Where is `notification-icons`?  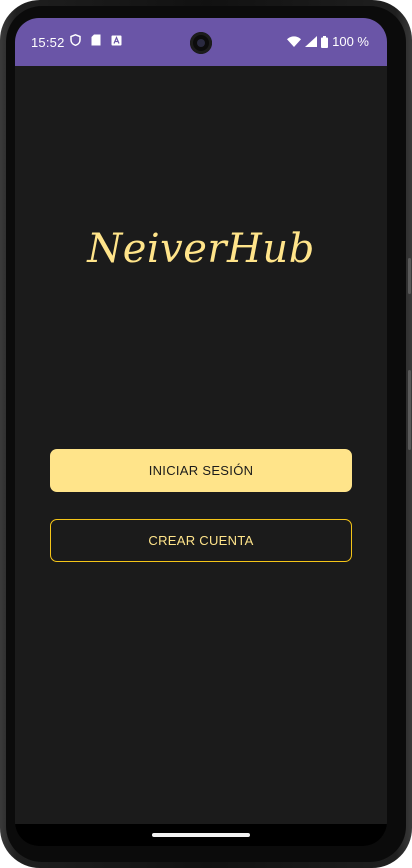
notification-icons is located at coordinates (96, 40).